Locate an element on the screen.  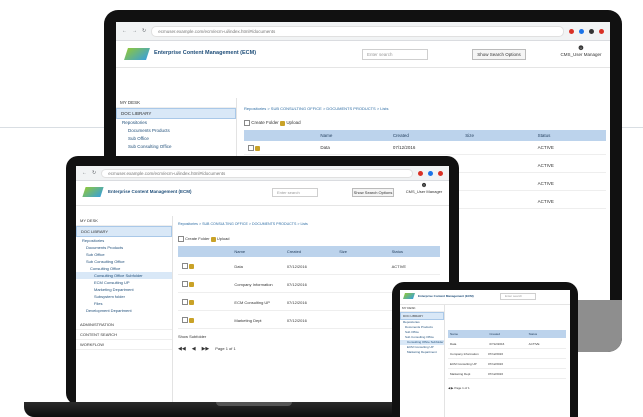
folder-icon is located at coordinates (258, 148).